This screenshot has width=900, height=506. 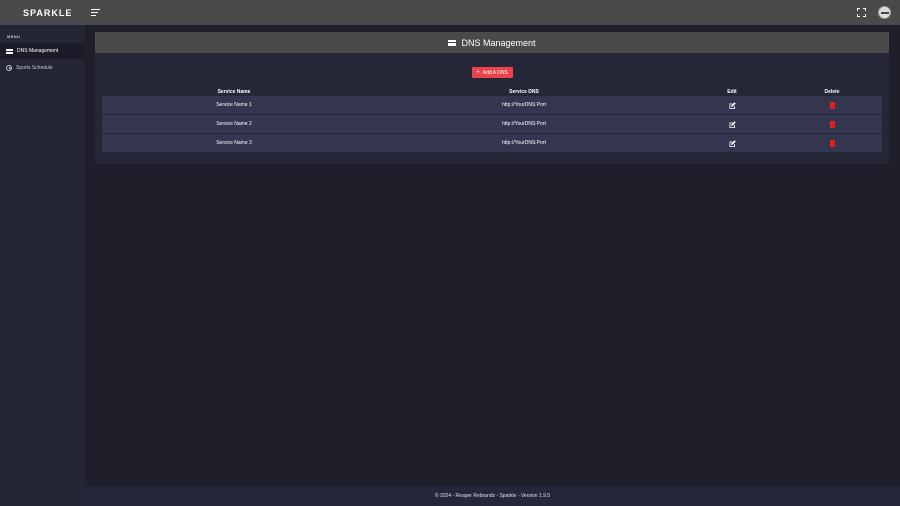 What do you see at coordinates (42, 13) in the screenshot?
I see `brand-logo: SPARKLE` at bounding box center [42, 13].